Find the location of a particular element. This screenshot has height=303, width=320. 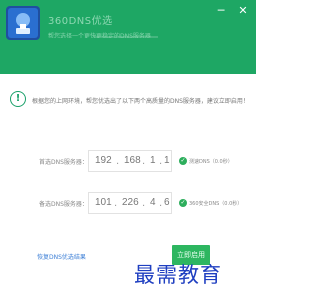

ip-octet: 226 is located at coordinates (130, 202).